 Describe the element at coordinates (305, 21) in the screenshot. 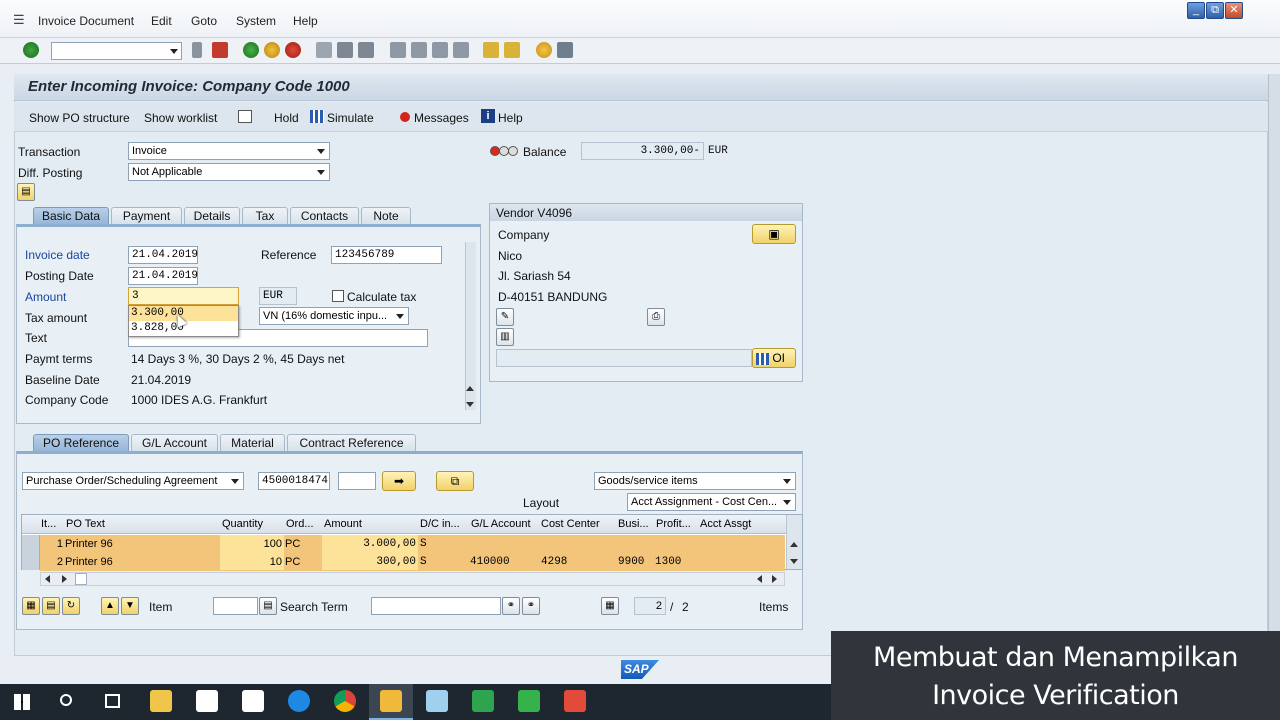

I see `menu-help: Help` at that location.